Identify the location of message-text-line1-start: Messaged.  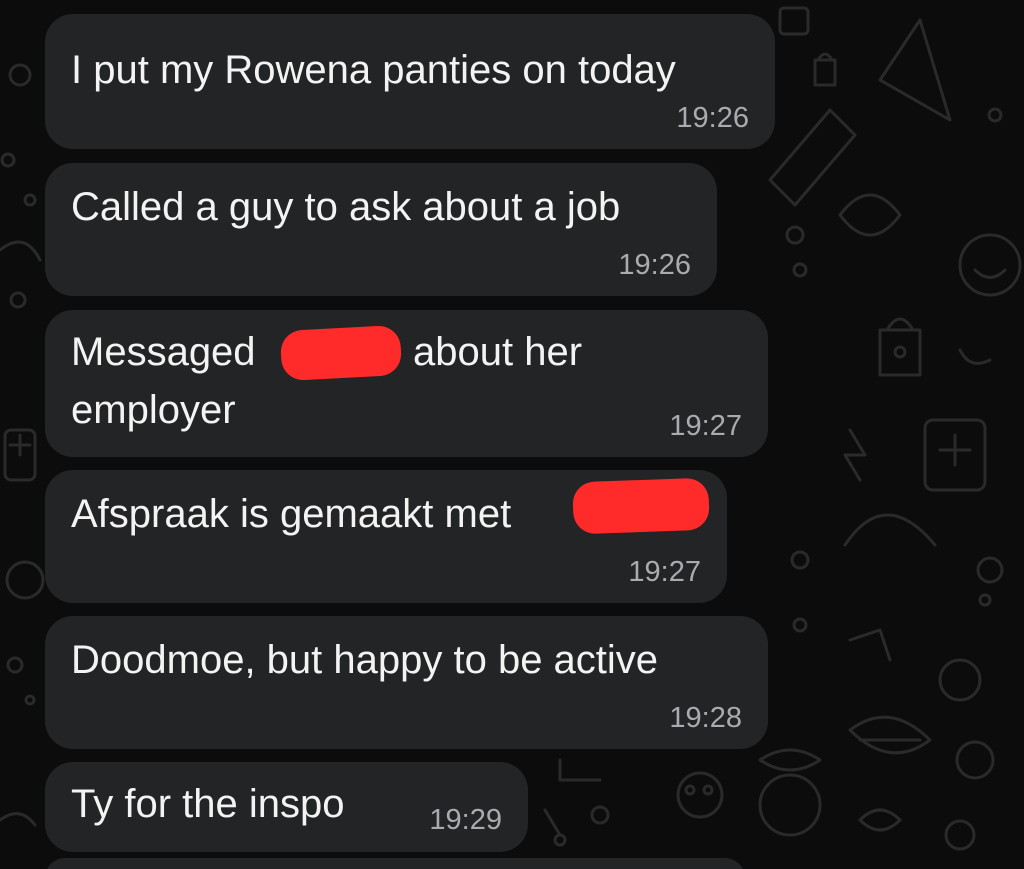
(163, 352).